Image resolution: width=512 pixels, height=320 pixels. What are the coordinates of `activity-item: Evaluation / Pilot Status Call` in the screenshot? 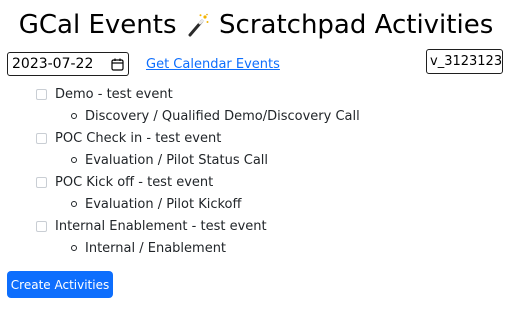 It's located at (283, 160).